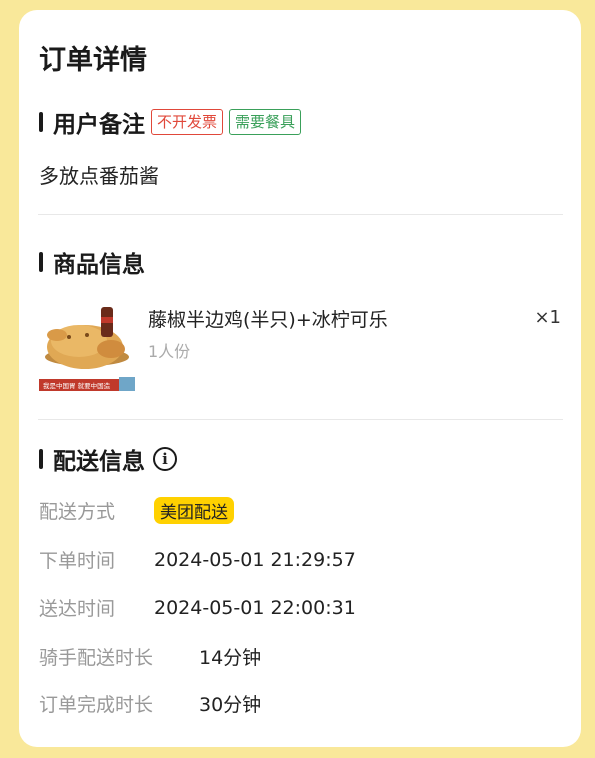  Describe the element at coordinates (93, 60) in the screenshot. I see `page-title: 订单详情` at that location.